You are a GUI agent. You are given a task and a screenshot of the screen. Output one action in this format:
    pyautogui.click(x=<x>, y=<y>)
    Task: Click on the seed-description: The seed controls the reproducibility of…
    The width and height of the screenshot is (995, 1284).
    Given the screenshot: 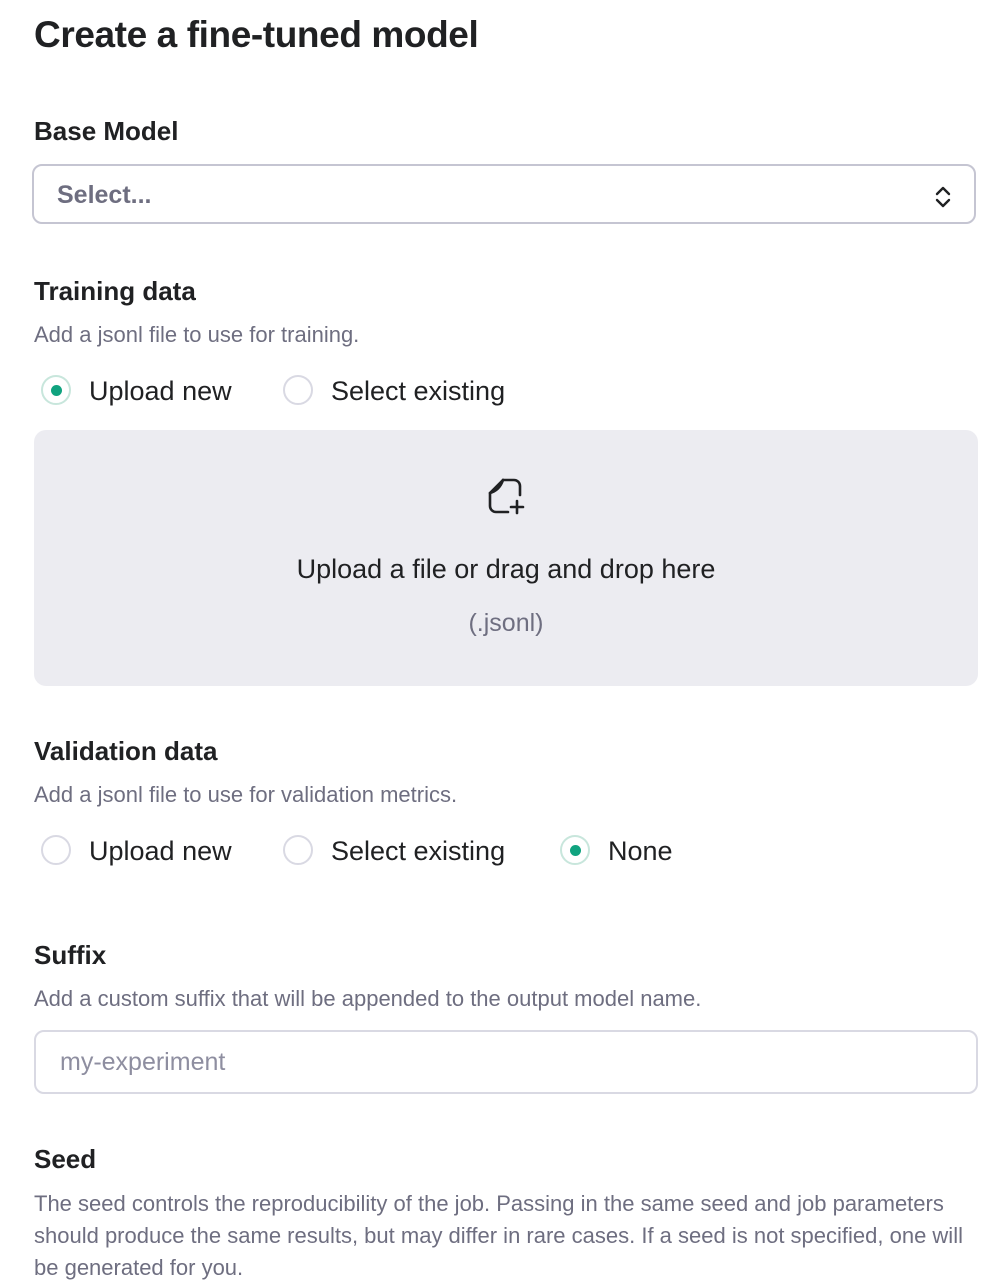 What is the action you would take?
    pyautogui.click(x=498, y=1235)
    